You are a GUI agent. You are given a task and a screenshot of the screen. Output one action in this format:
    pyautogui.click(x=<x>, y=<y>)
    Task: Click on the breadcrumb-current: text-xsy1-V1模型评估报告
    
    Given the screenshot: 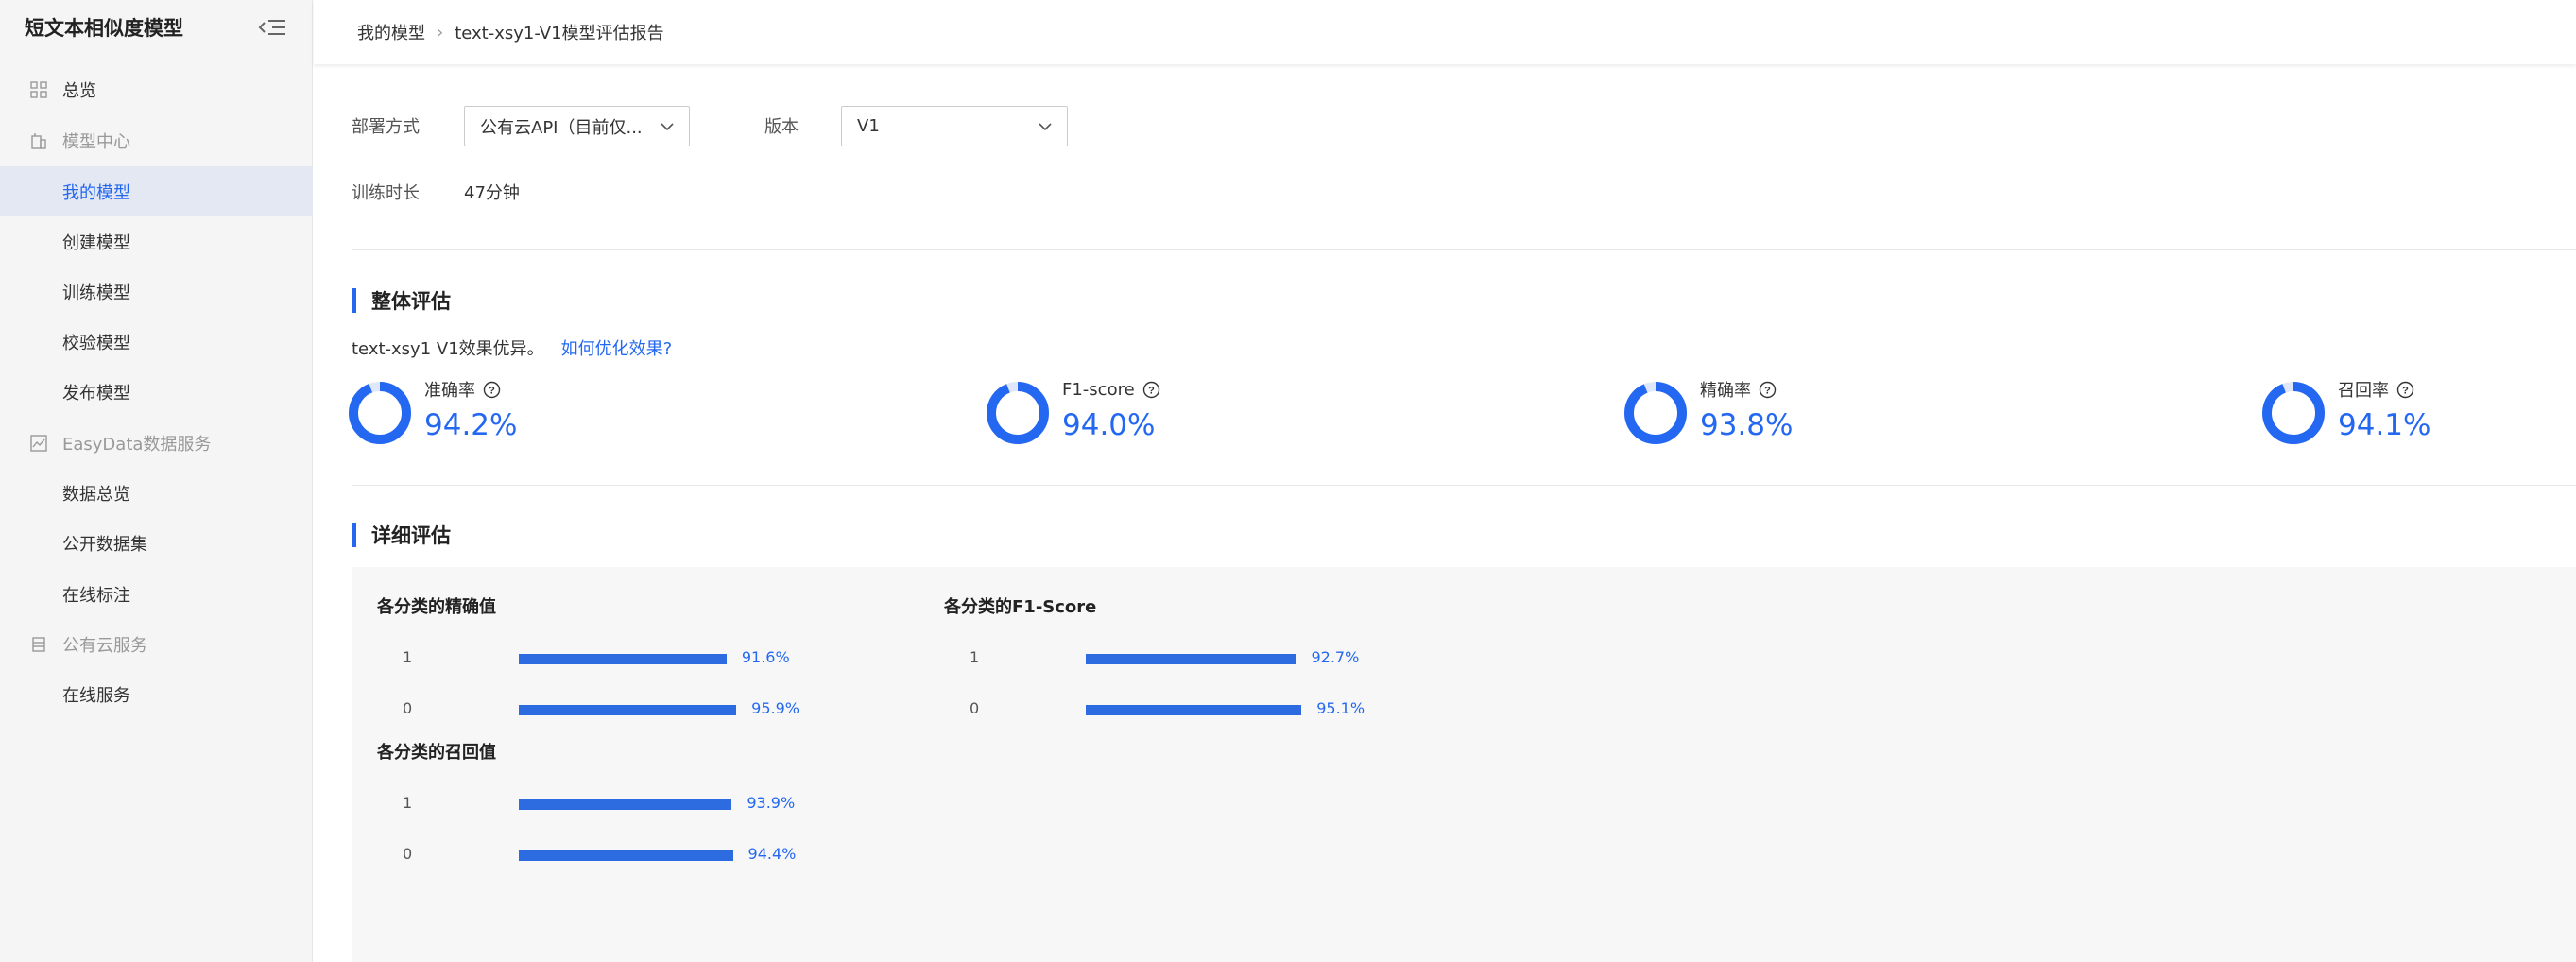 What is the action you would take?
    pyautogui.click(x=559, y=33)
    